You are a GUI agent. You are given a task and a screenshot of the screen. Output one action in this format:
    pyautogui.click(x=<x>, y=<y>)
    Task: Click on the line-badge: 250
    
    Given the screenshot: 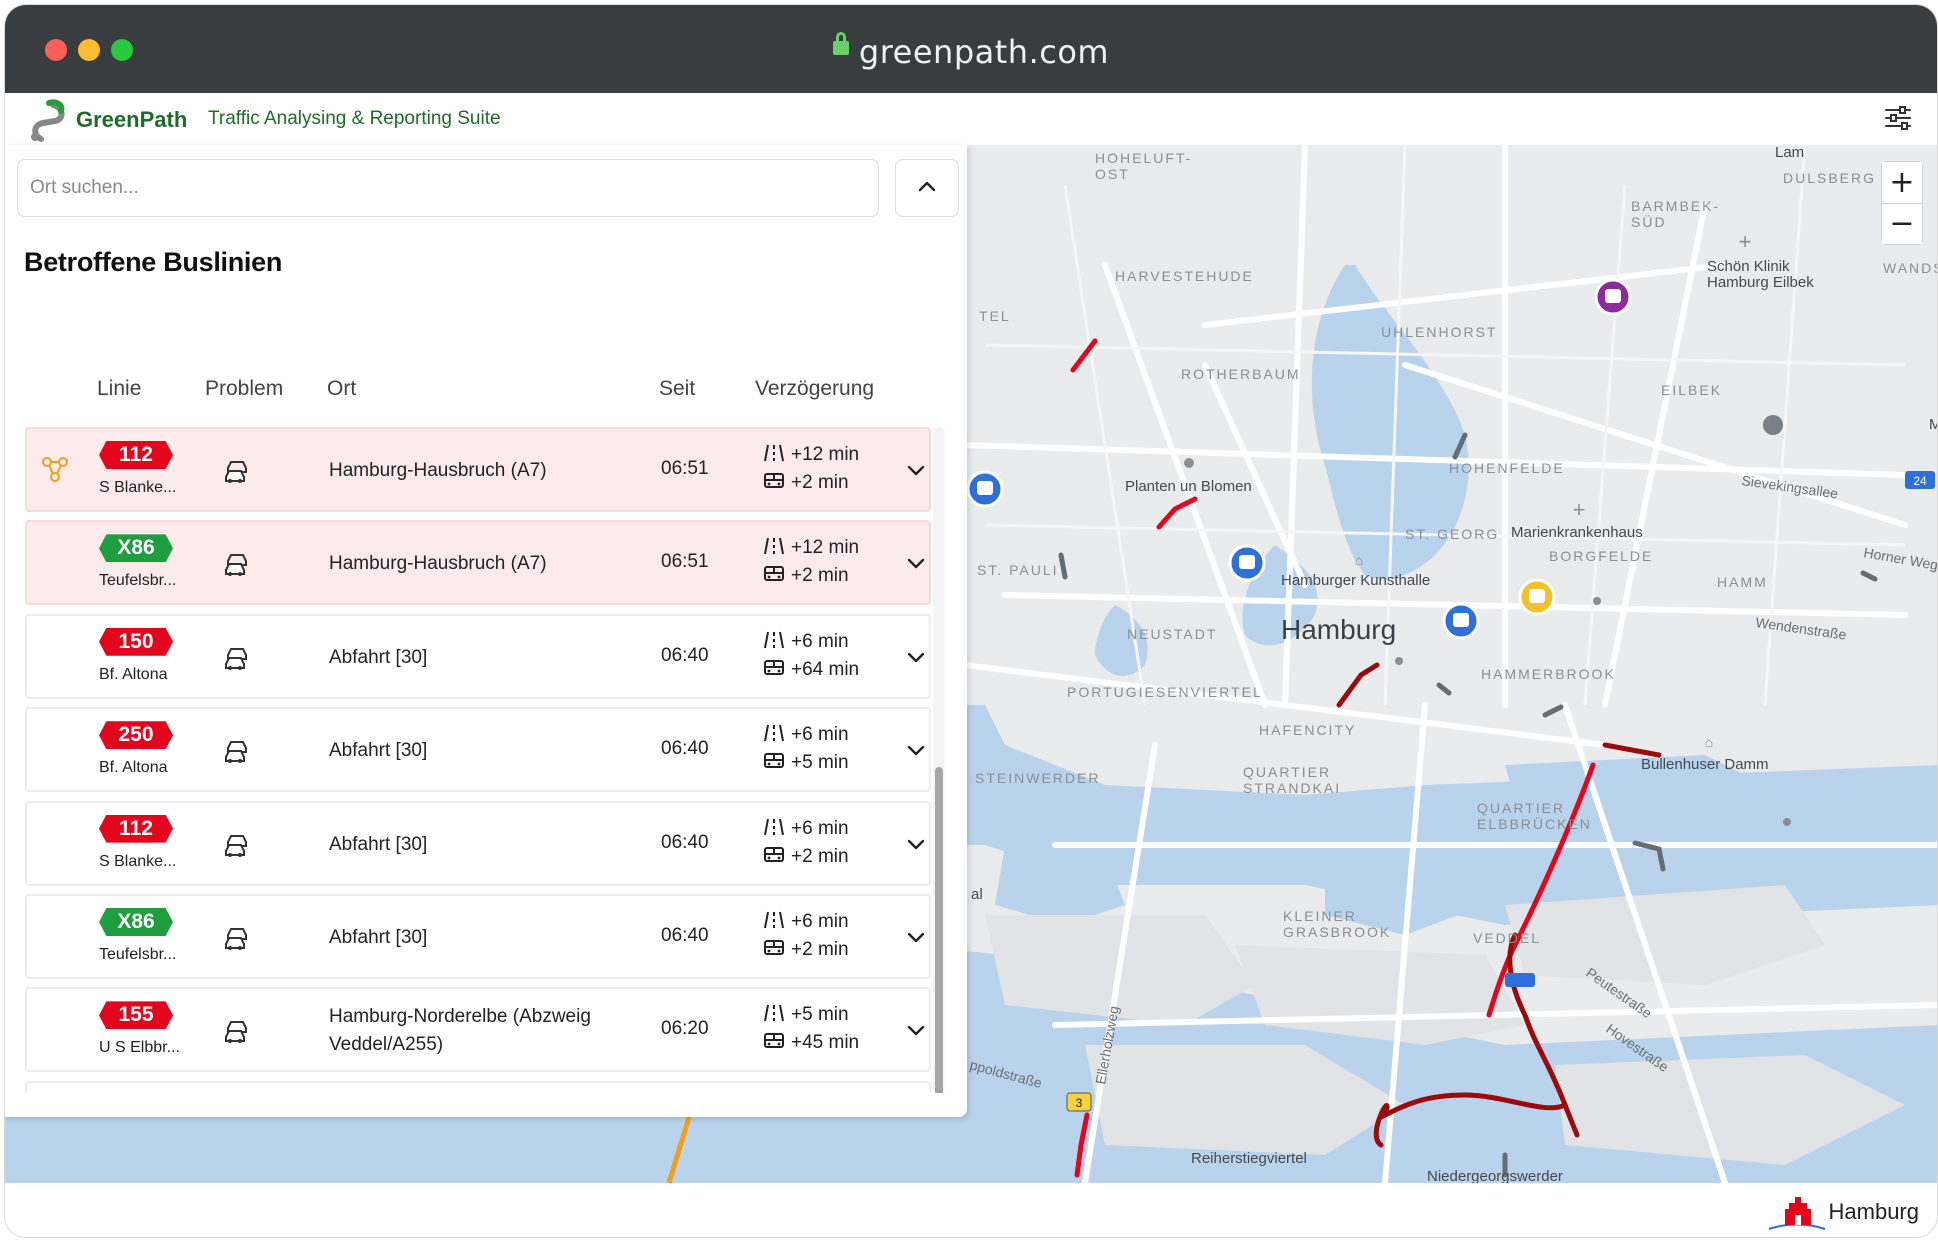 What is the action you would take?
    pyautogui.click(x=136, y=735)
    